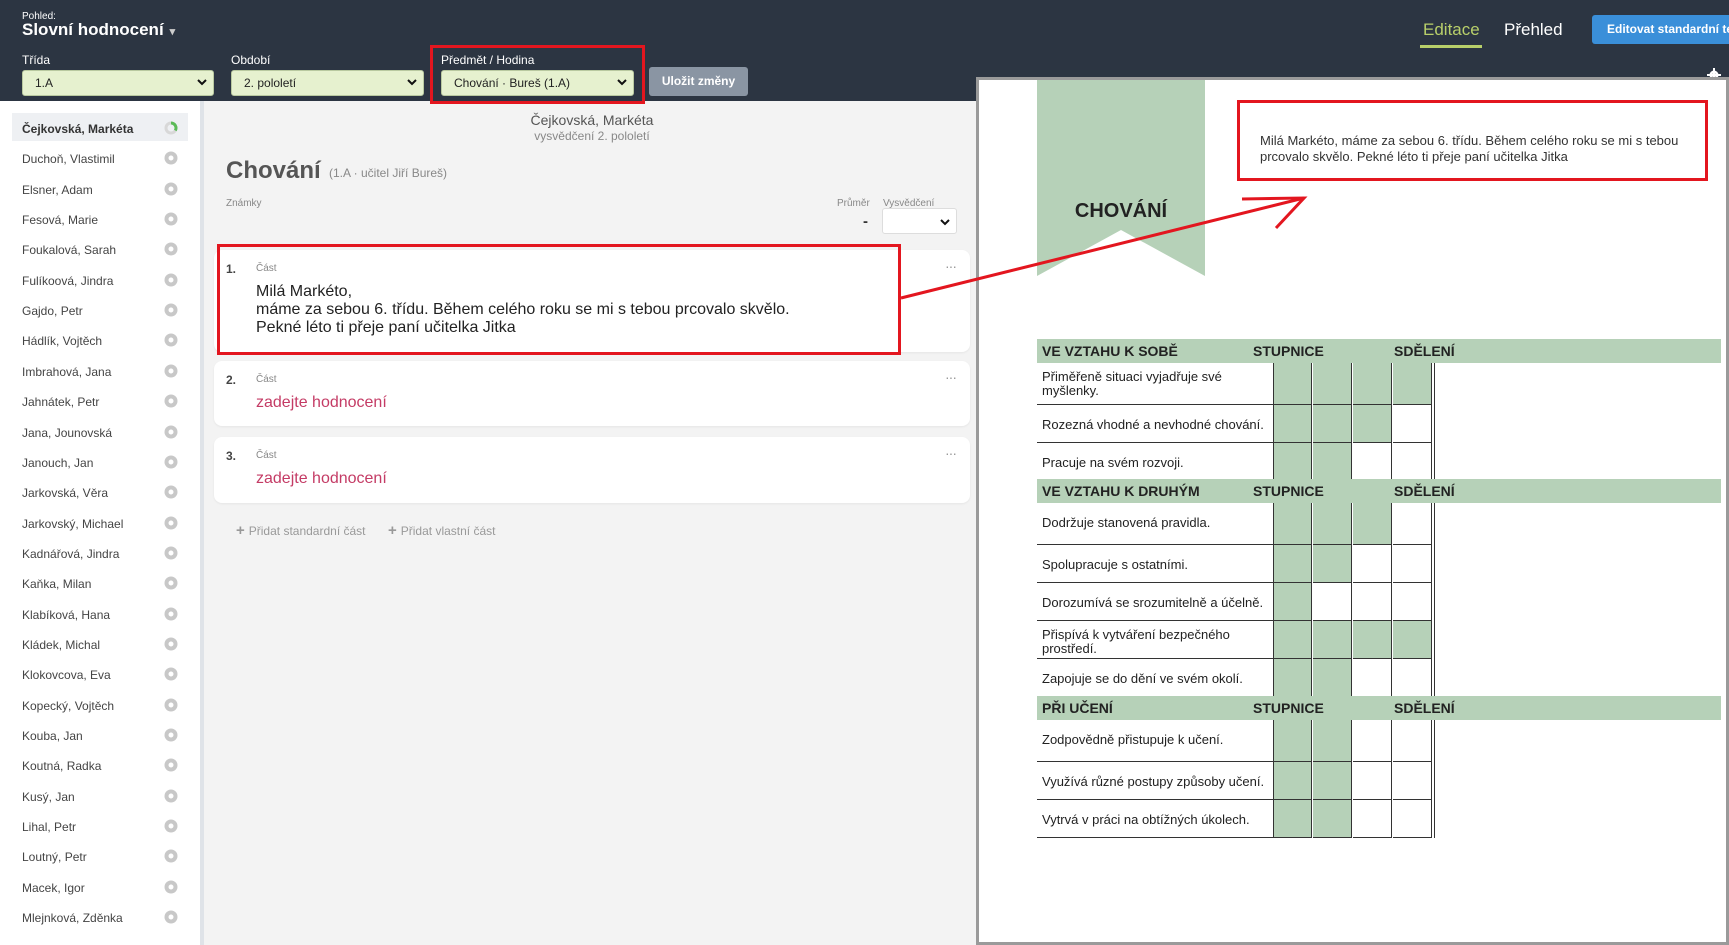 The image size is (1729, 945). What do you see at coordinates (61, 402) in the screenshot?
I see `student-name-label: Jahnátek, Petr` at bounding box center [61, 402].